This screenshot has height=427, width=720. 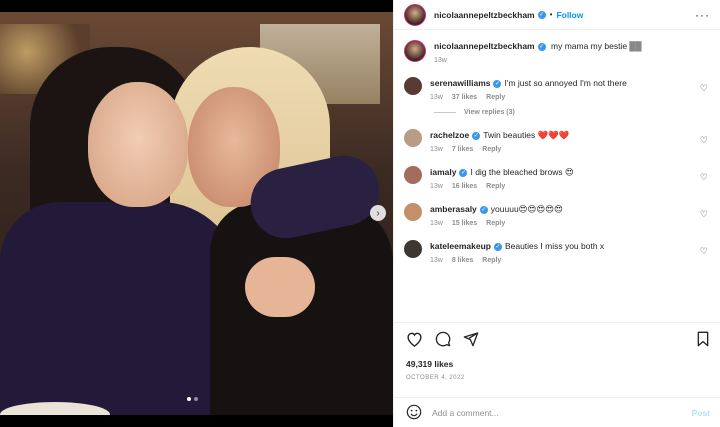 What do you see at coordinates (554, 246) in the screenshot?
I see `comment-text: Beauties I miss you both x` at bounding box center [554, 246].